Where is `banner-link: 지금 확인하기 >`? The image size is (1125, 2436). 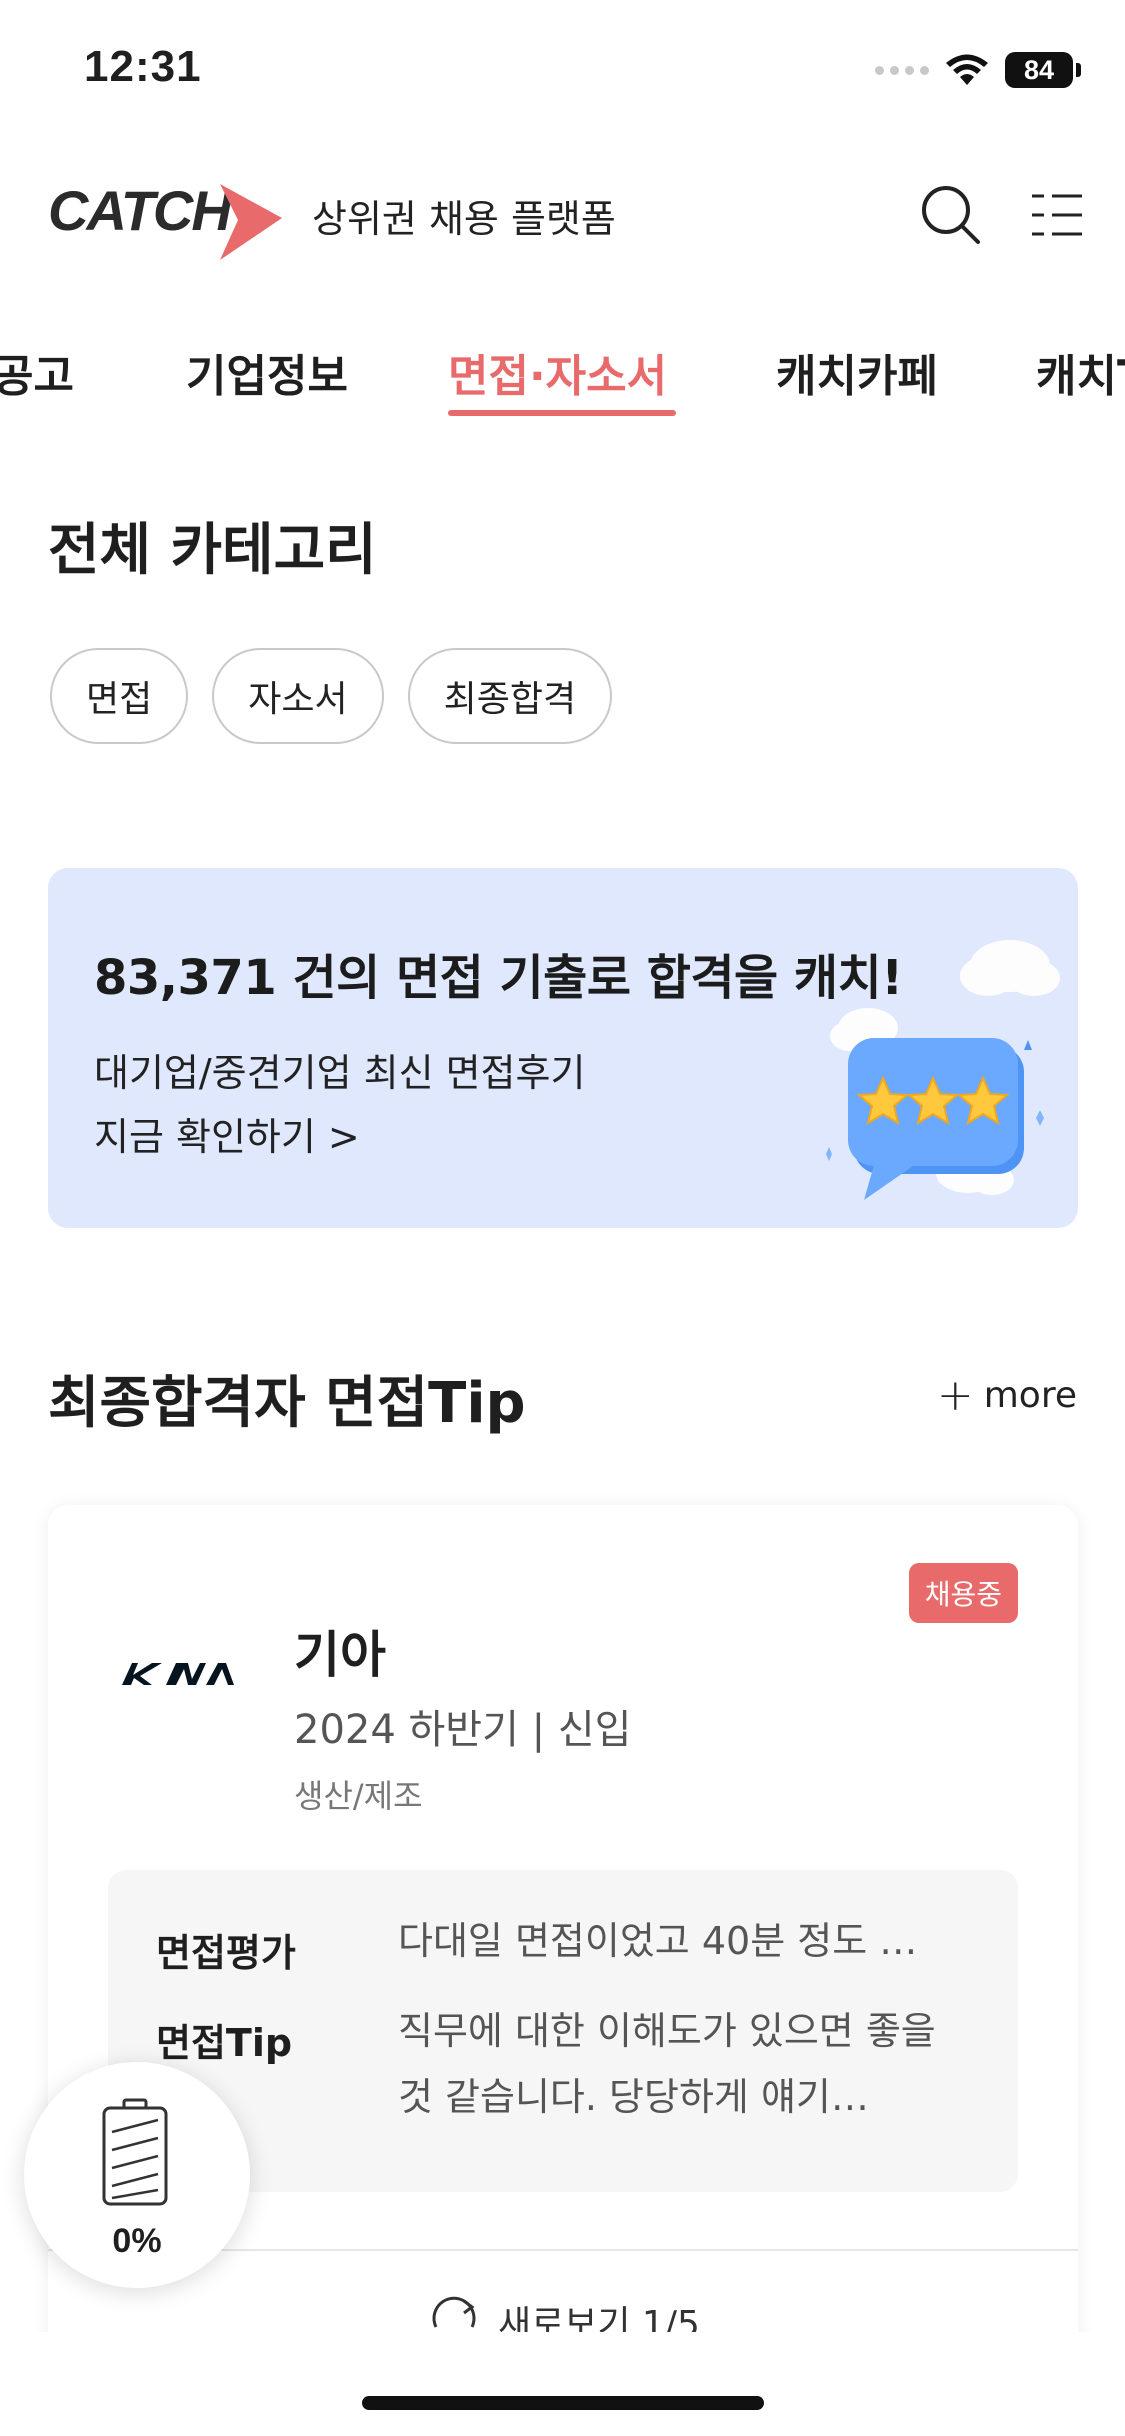
banner-link: 지금 확인하기 > is located at coordinates (227, 1133).